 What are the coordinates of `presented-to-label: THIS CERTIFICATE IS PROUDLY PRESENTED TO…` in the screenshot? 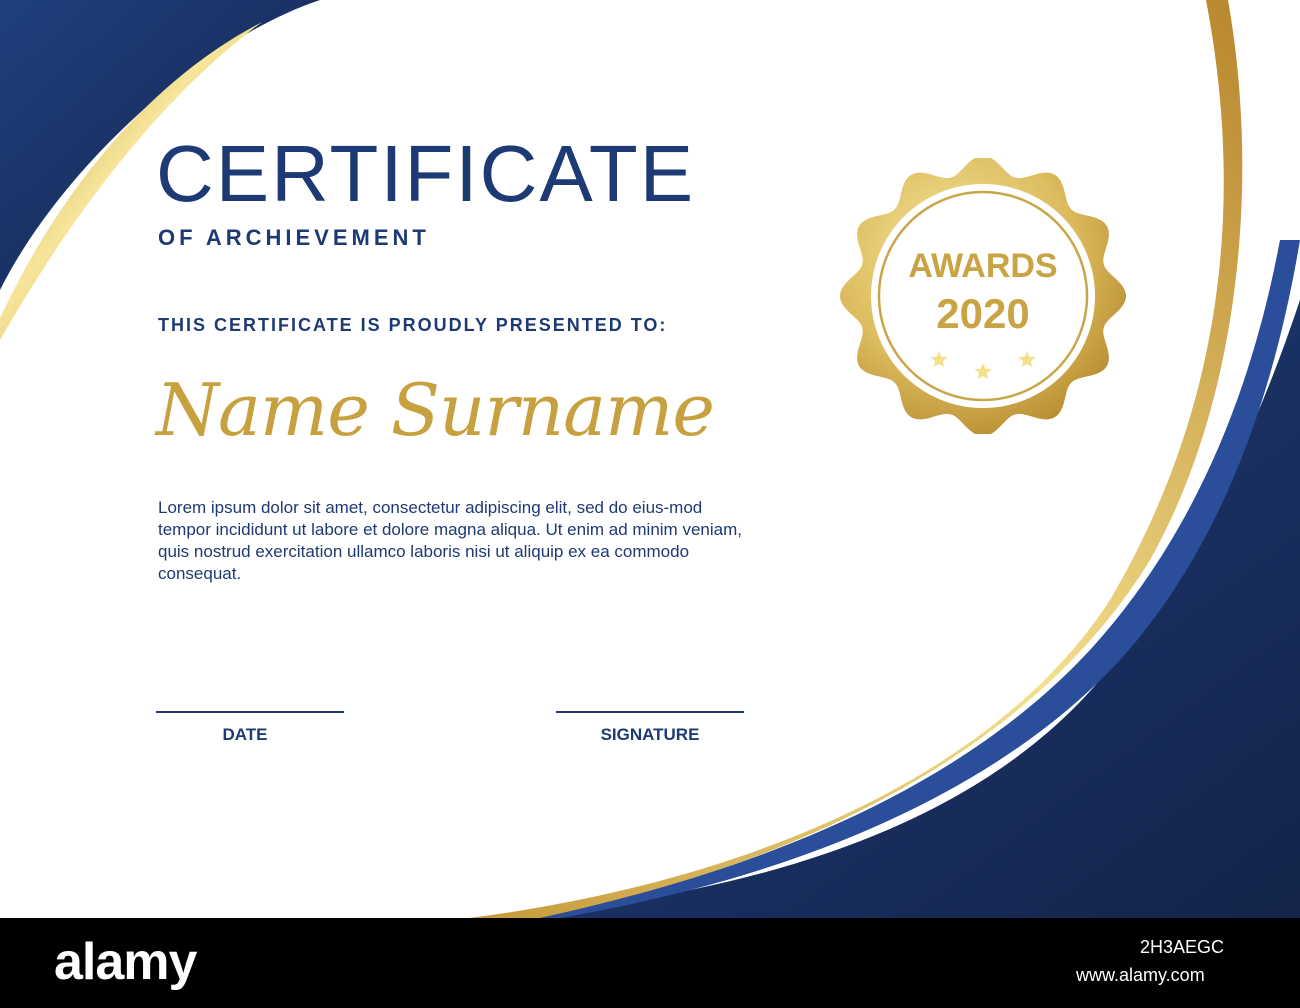 It's located at (413, 325).